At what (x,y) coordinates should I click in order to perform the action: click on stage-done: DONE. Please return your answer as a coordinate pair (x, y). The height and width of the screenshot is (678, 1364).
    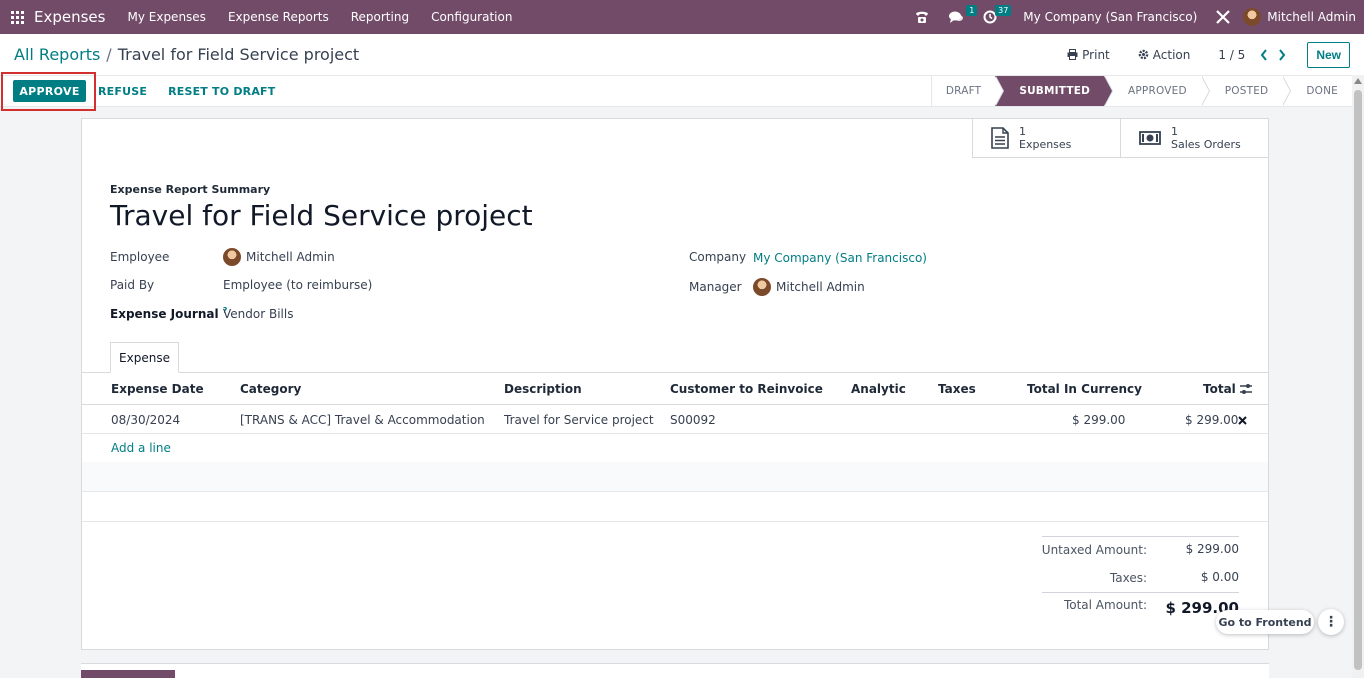
    Looking at the image, I should click on (1317, 91).